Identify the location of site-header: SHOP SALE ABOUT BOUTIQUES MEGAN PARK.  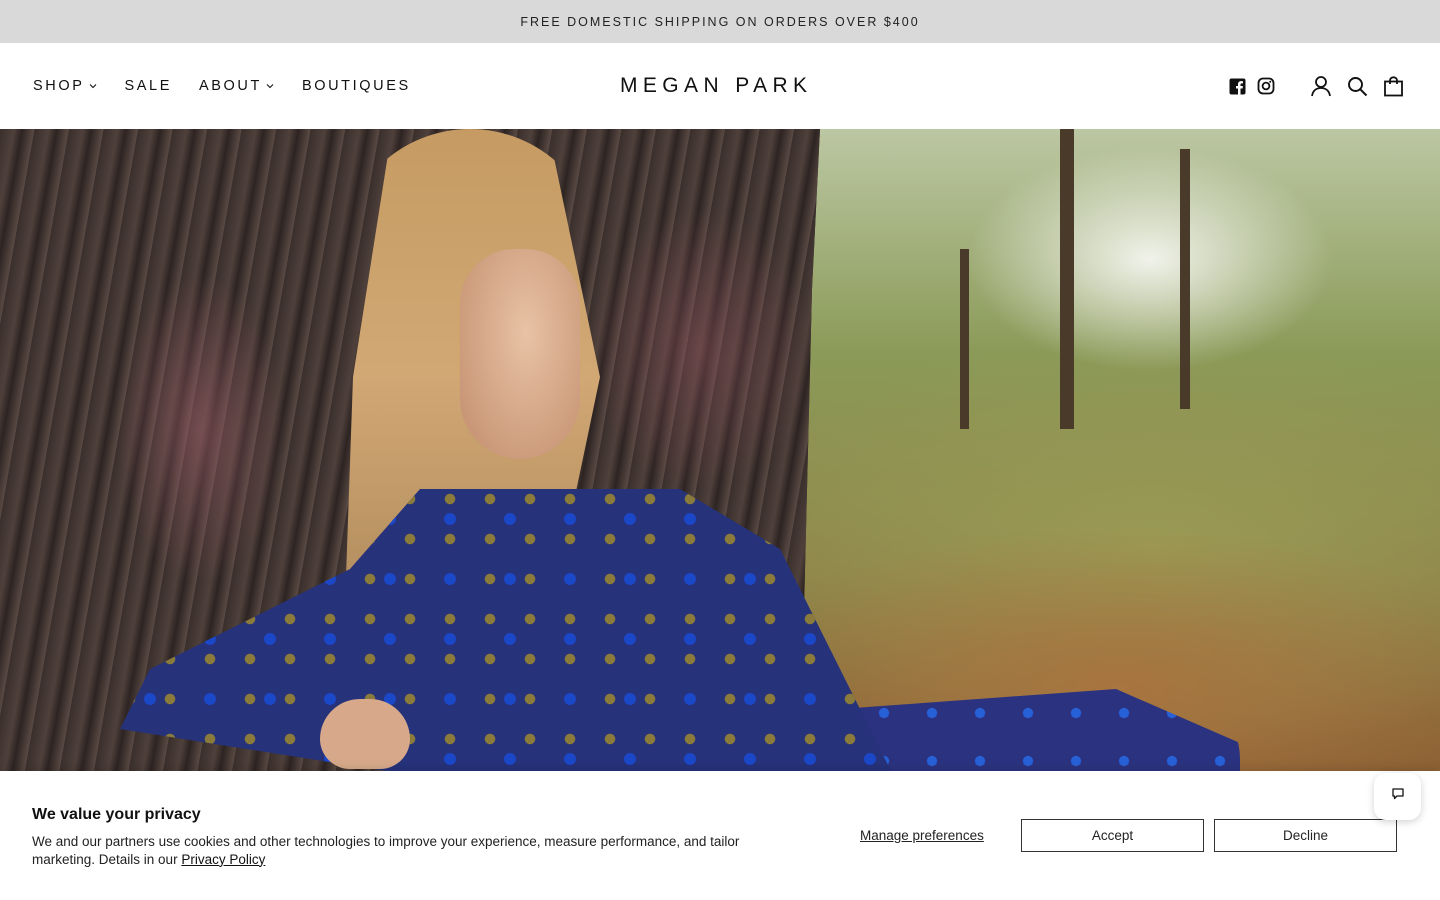
(720, 86).